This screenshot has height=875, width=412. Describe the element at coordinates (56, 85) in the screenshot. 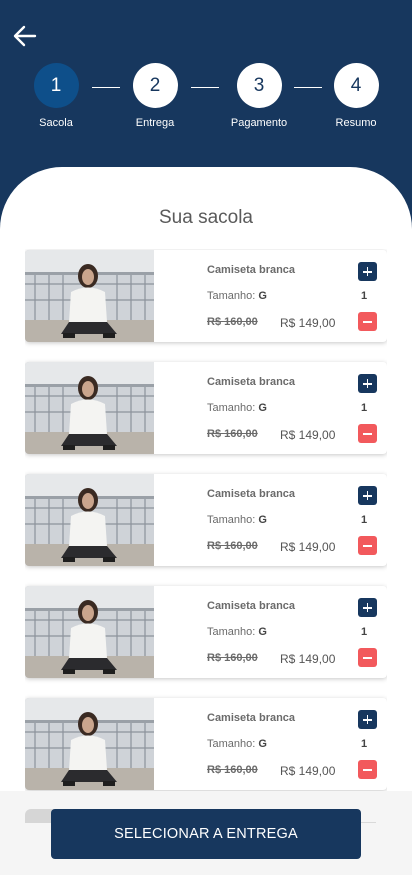

I see `step-number: 1` at that location.